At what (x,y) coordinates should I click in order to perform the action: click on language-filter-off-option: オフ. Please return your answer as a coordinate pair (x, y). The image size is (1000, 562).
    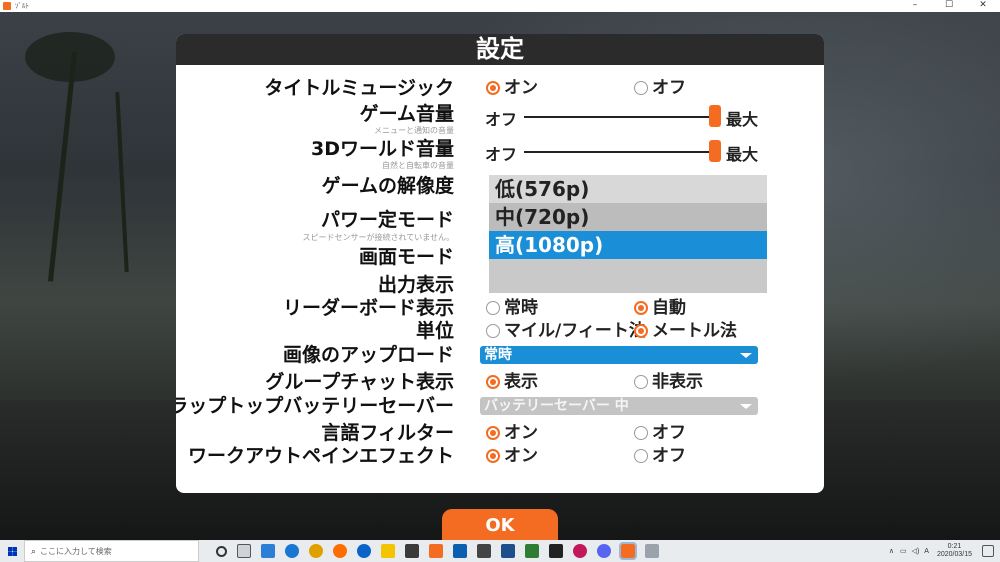
    Looking at the image, I should click on (660, 433).